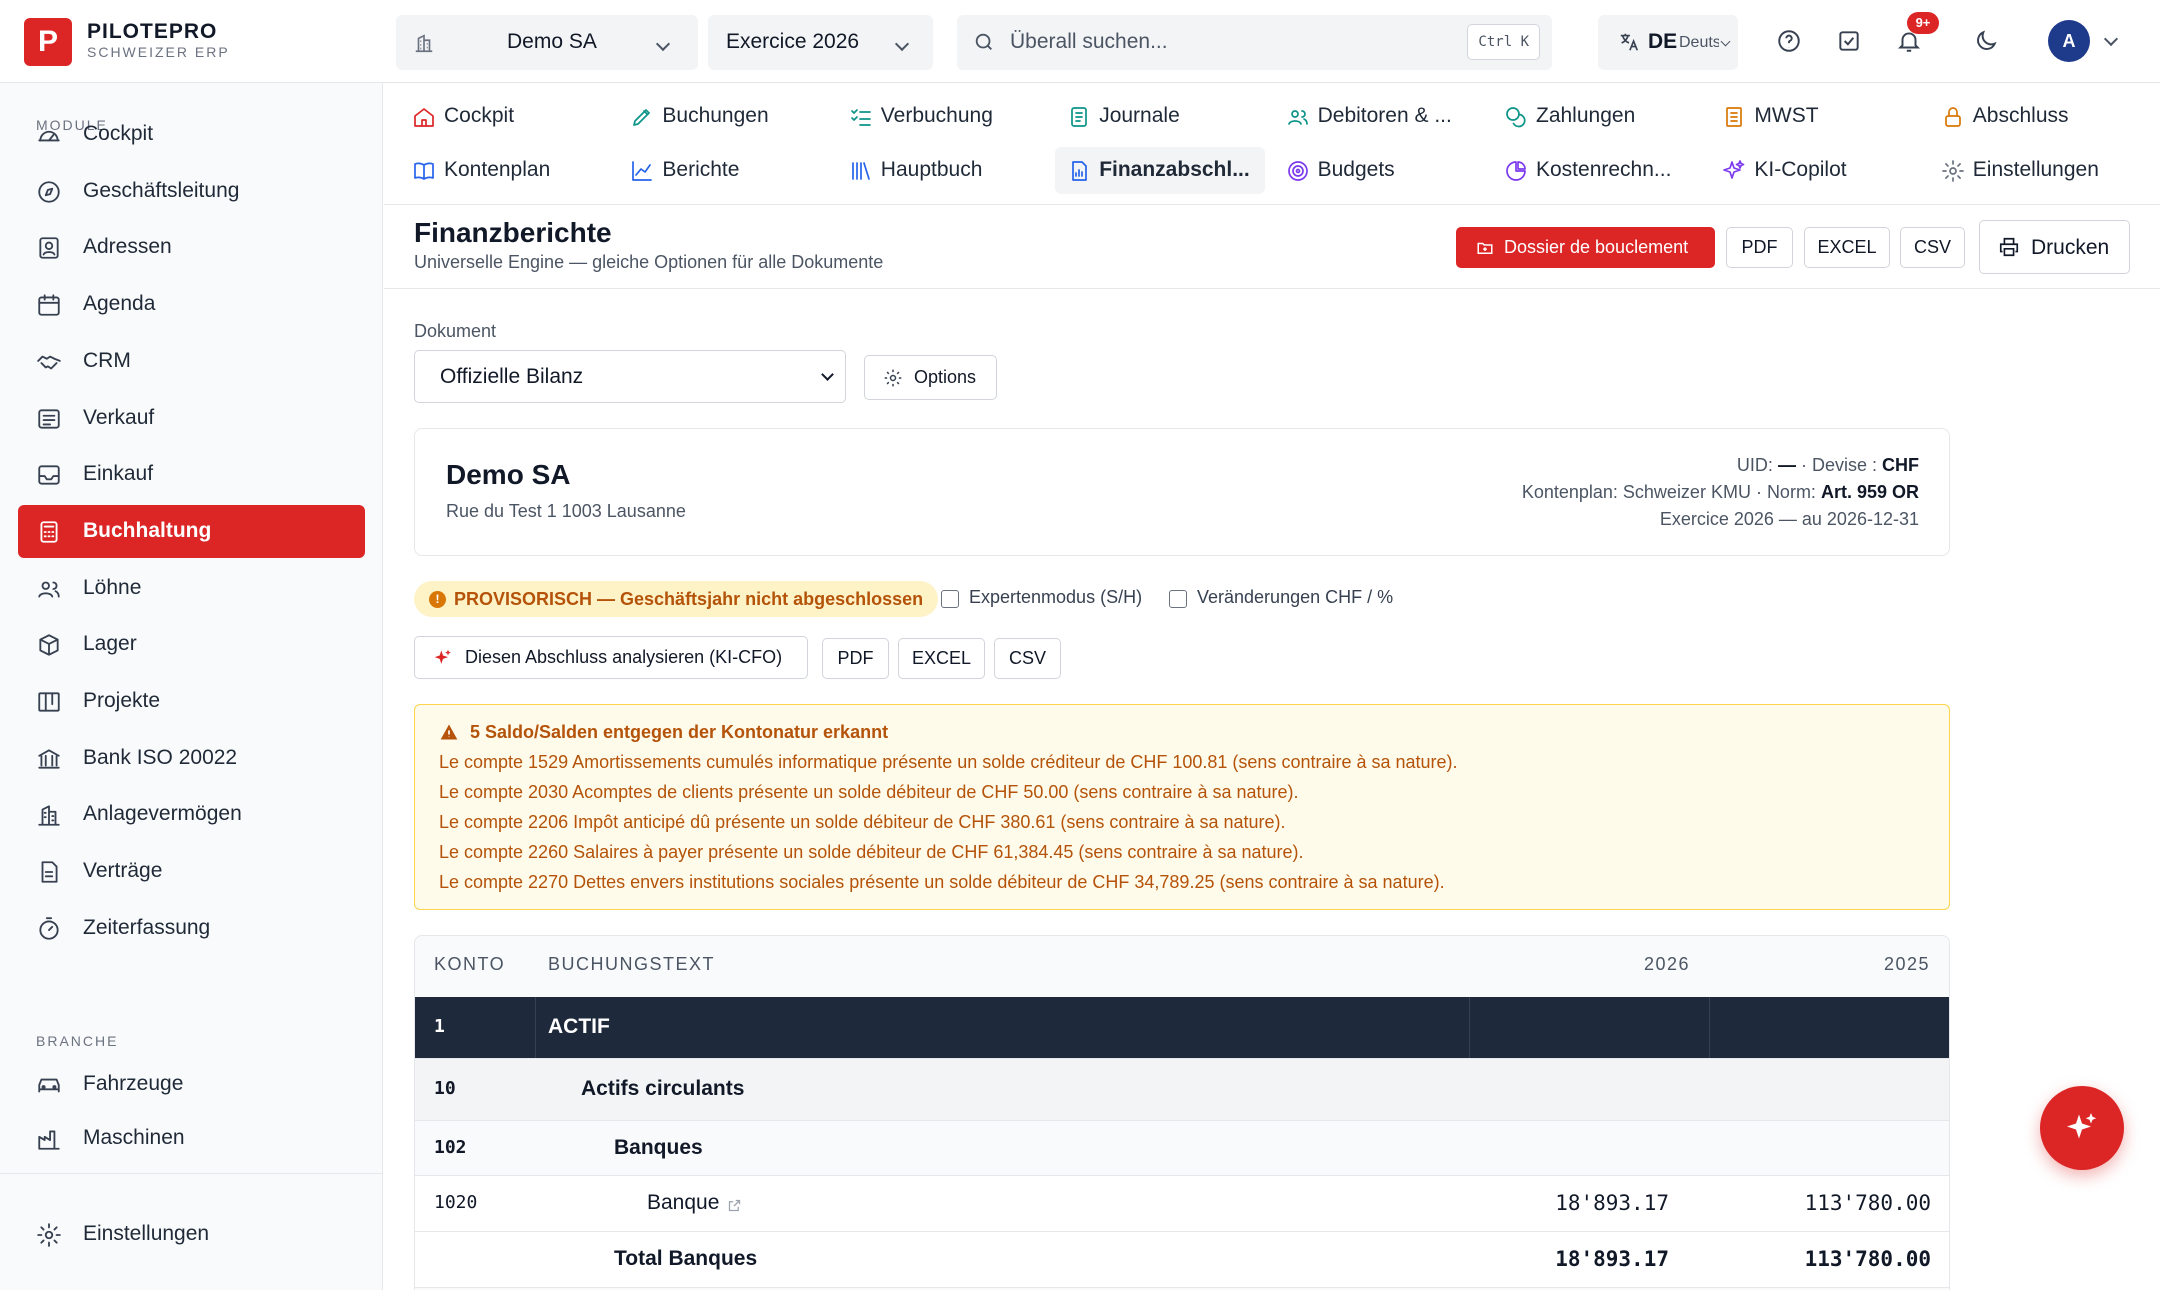 Image resolution: width=2160 pixels, height=1290 pixels. Describe the element at coordinates (191, 644) in the screenshot. I see `sidebar-item-lager: Lager` at that location.